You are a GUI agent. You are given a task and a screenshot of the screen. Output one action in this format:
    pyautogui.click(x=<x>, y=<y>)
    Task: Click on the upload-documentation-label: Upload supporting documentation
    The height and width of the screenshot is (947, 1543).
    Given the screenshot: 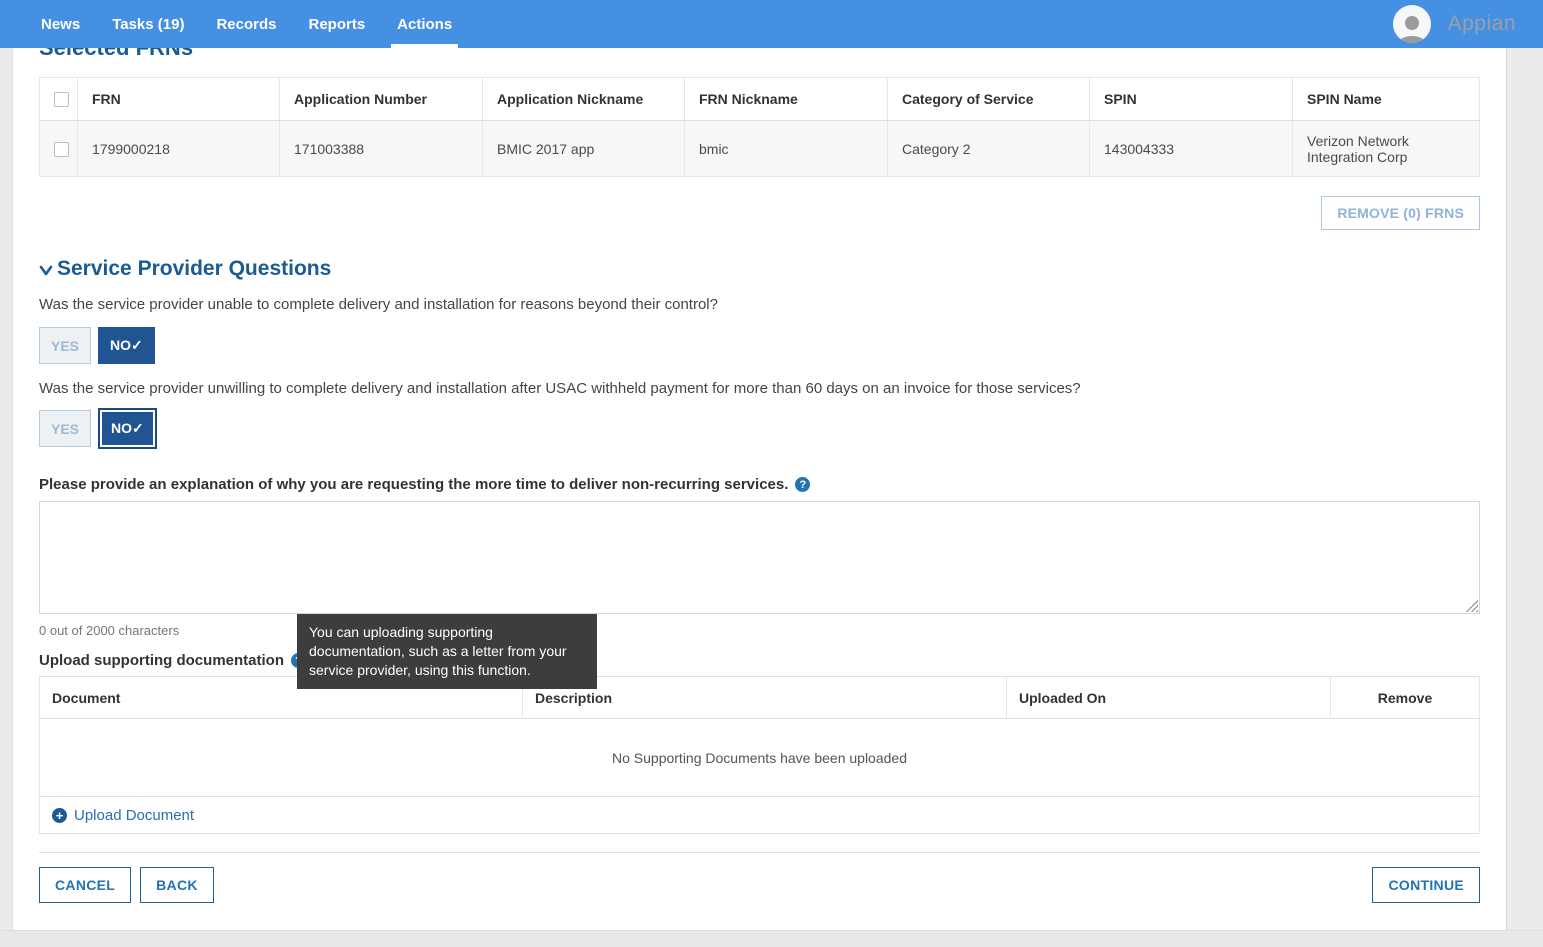 What is the action you would take?
    pyautogui.click(x=161, y=660)
    